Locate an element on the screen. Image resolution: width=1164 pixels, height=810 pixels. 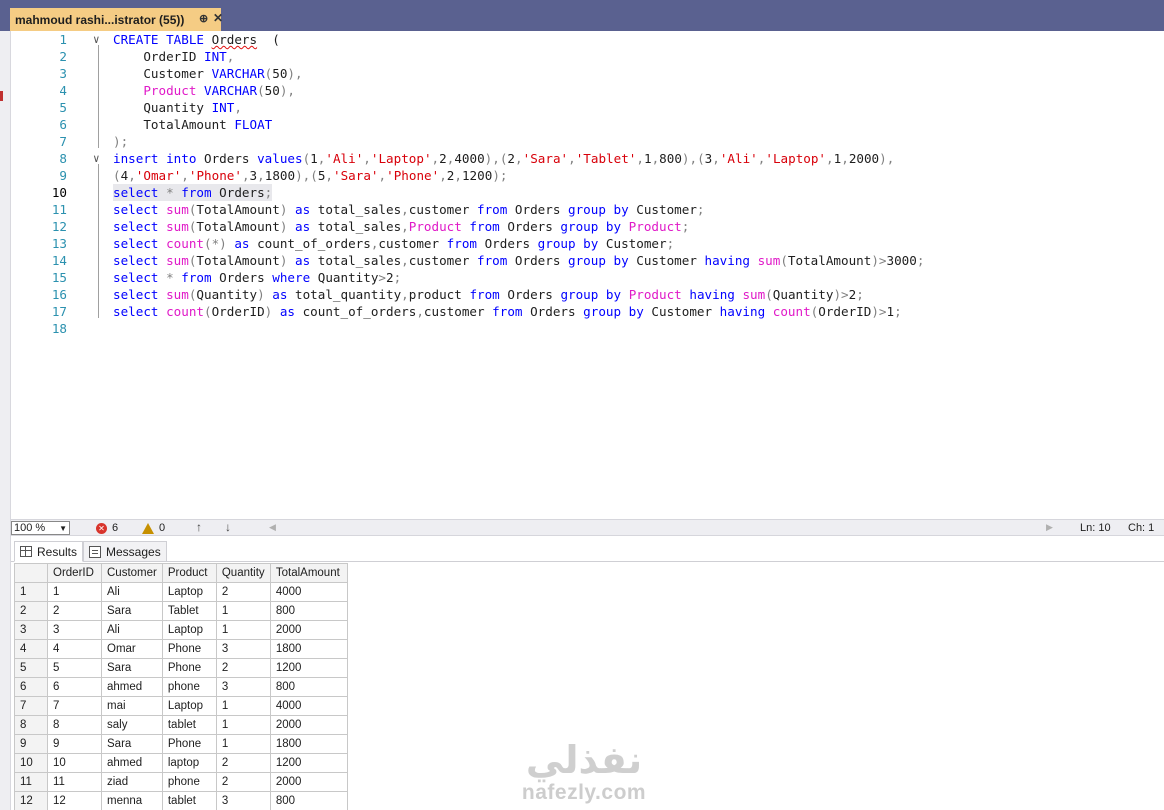
code-line: 3 Customer VARCHAR(50), is located at coordinates (587, 73).